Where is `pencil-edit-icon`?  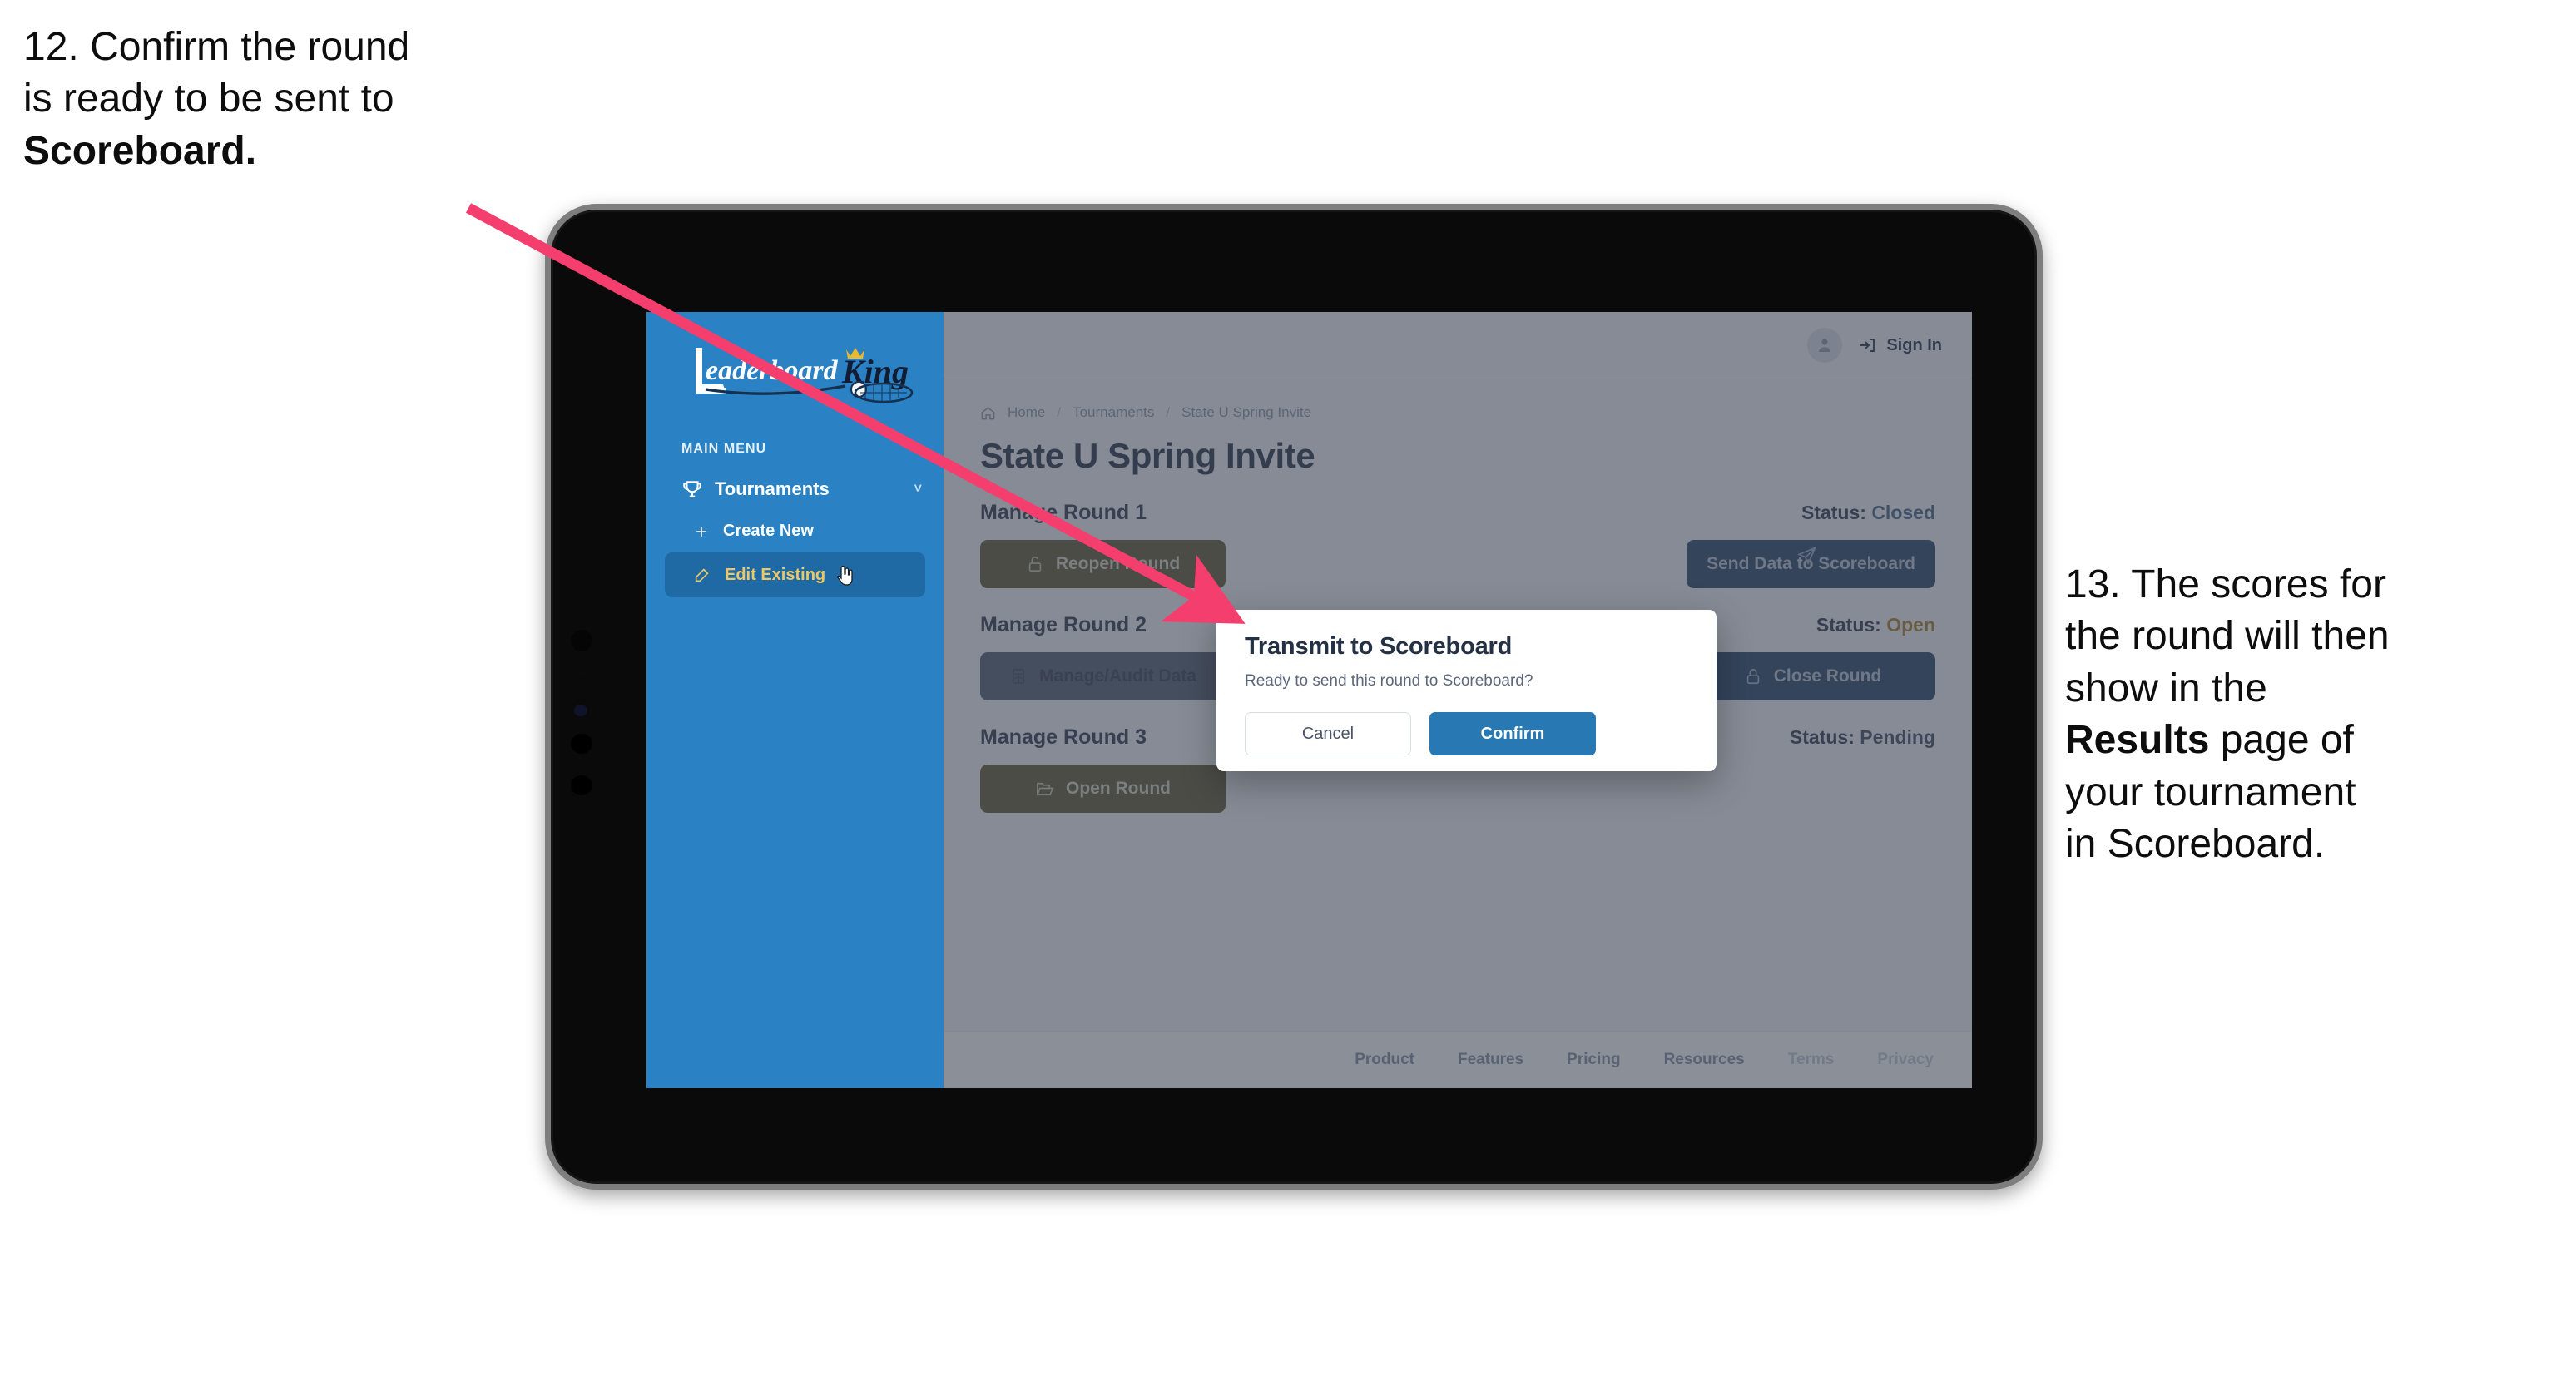
pencil-edit-icon is located at coordinates (702, 575).